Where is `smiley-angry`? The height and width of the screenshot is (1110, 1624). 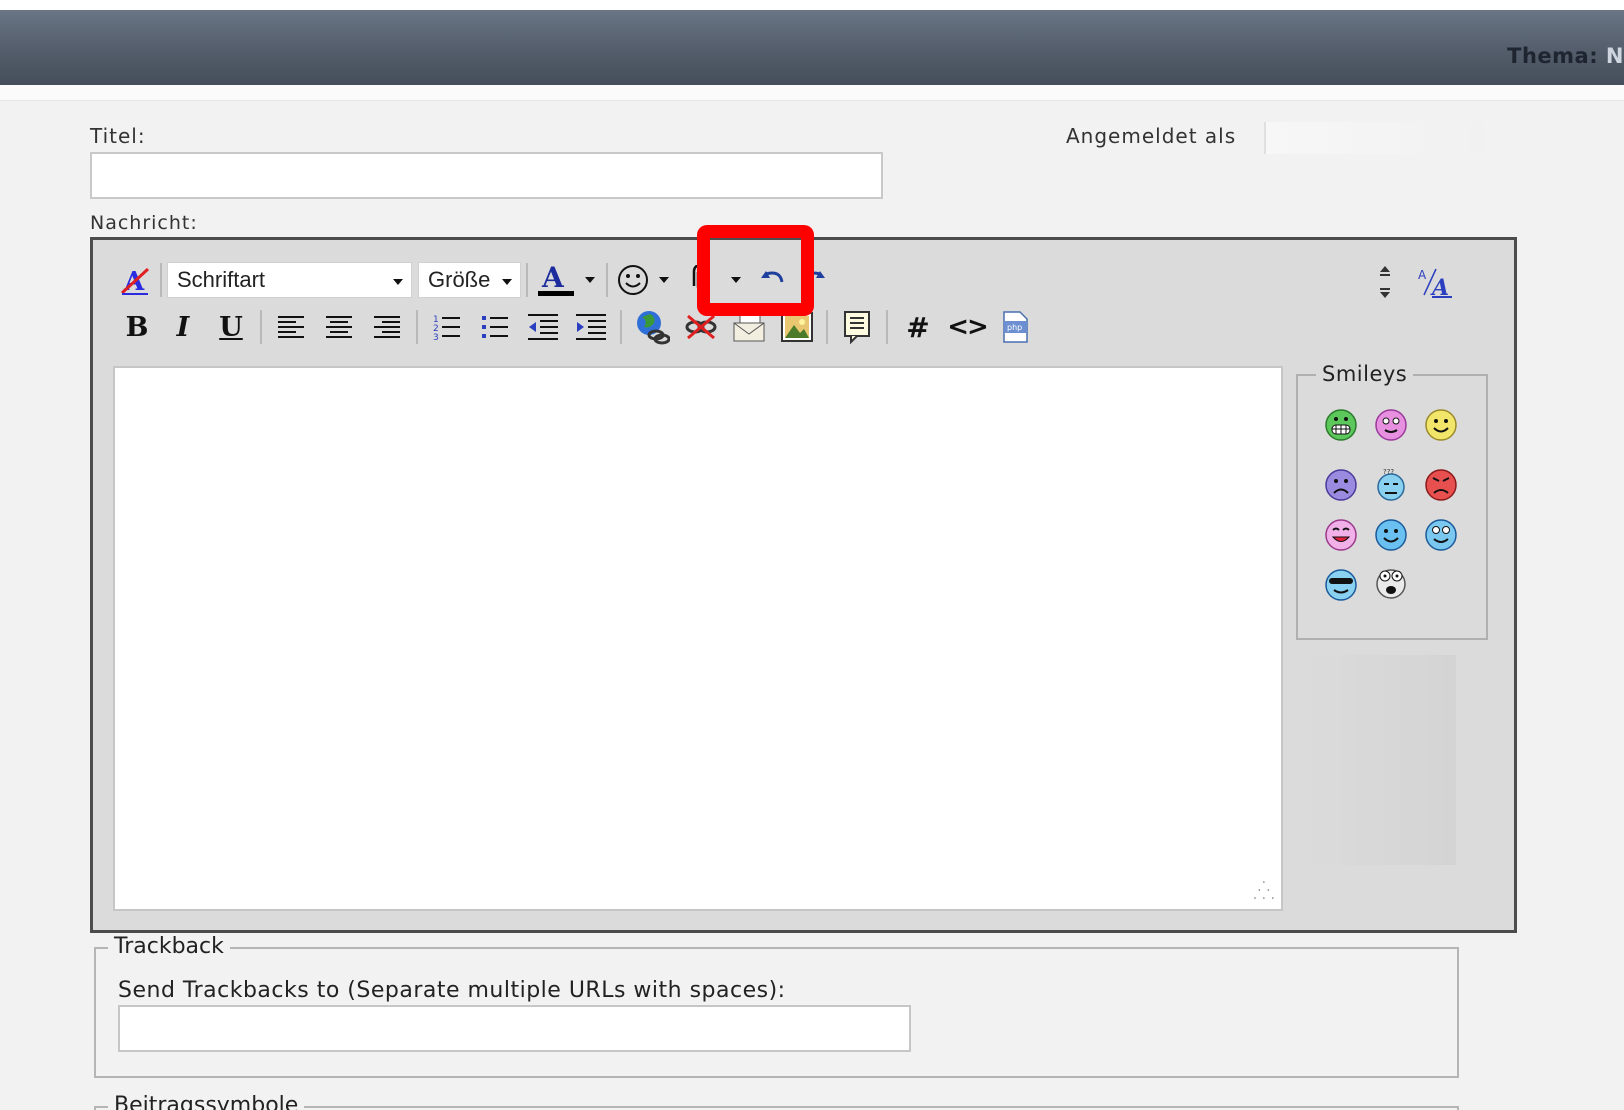
smiley-angry is located at coordinates (1441, 485).